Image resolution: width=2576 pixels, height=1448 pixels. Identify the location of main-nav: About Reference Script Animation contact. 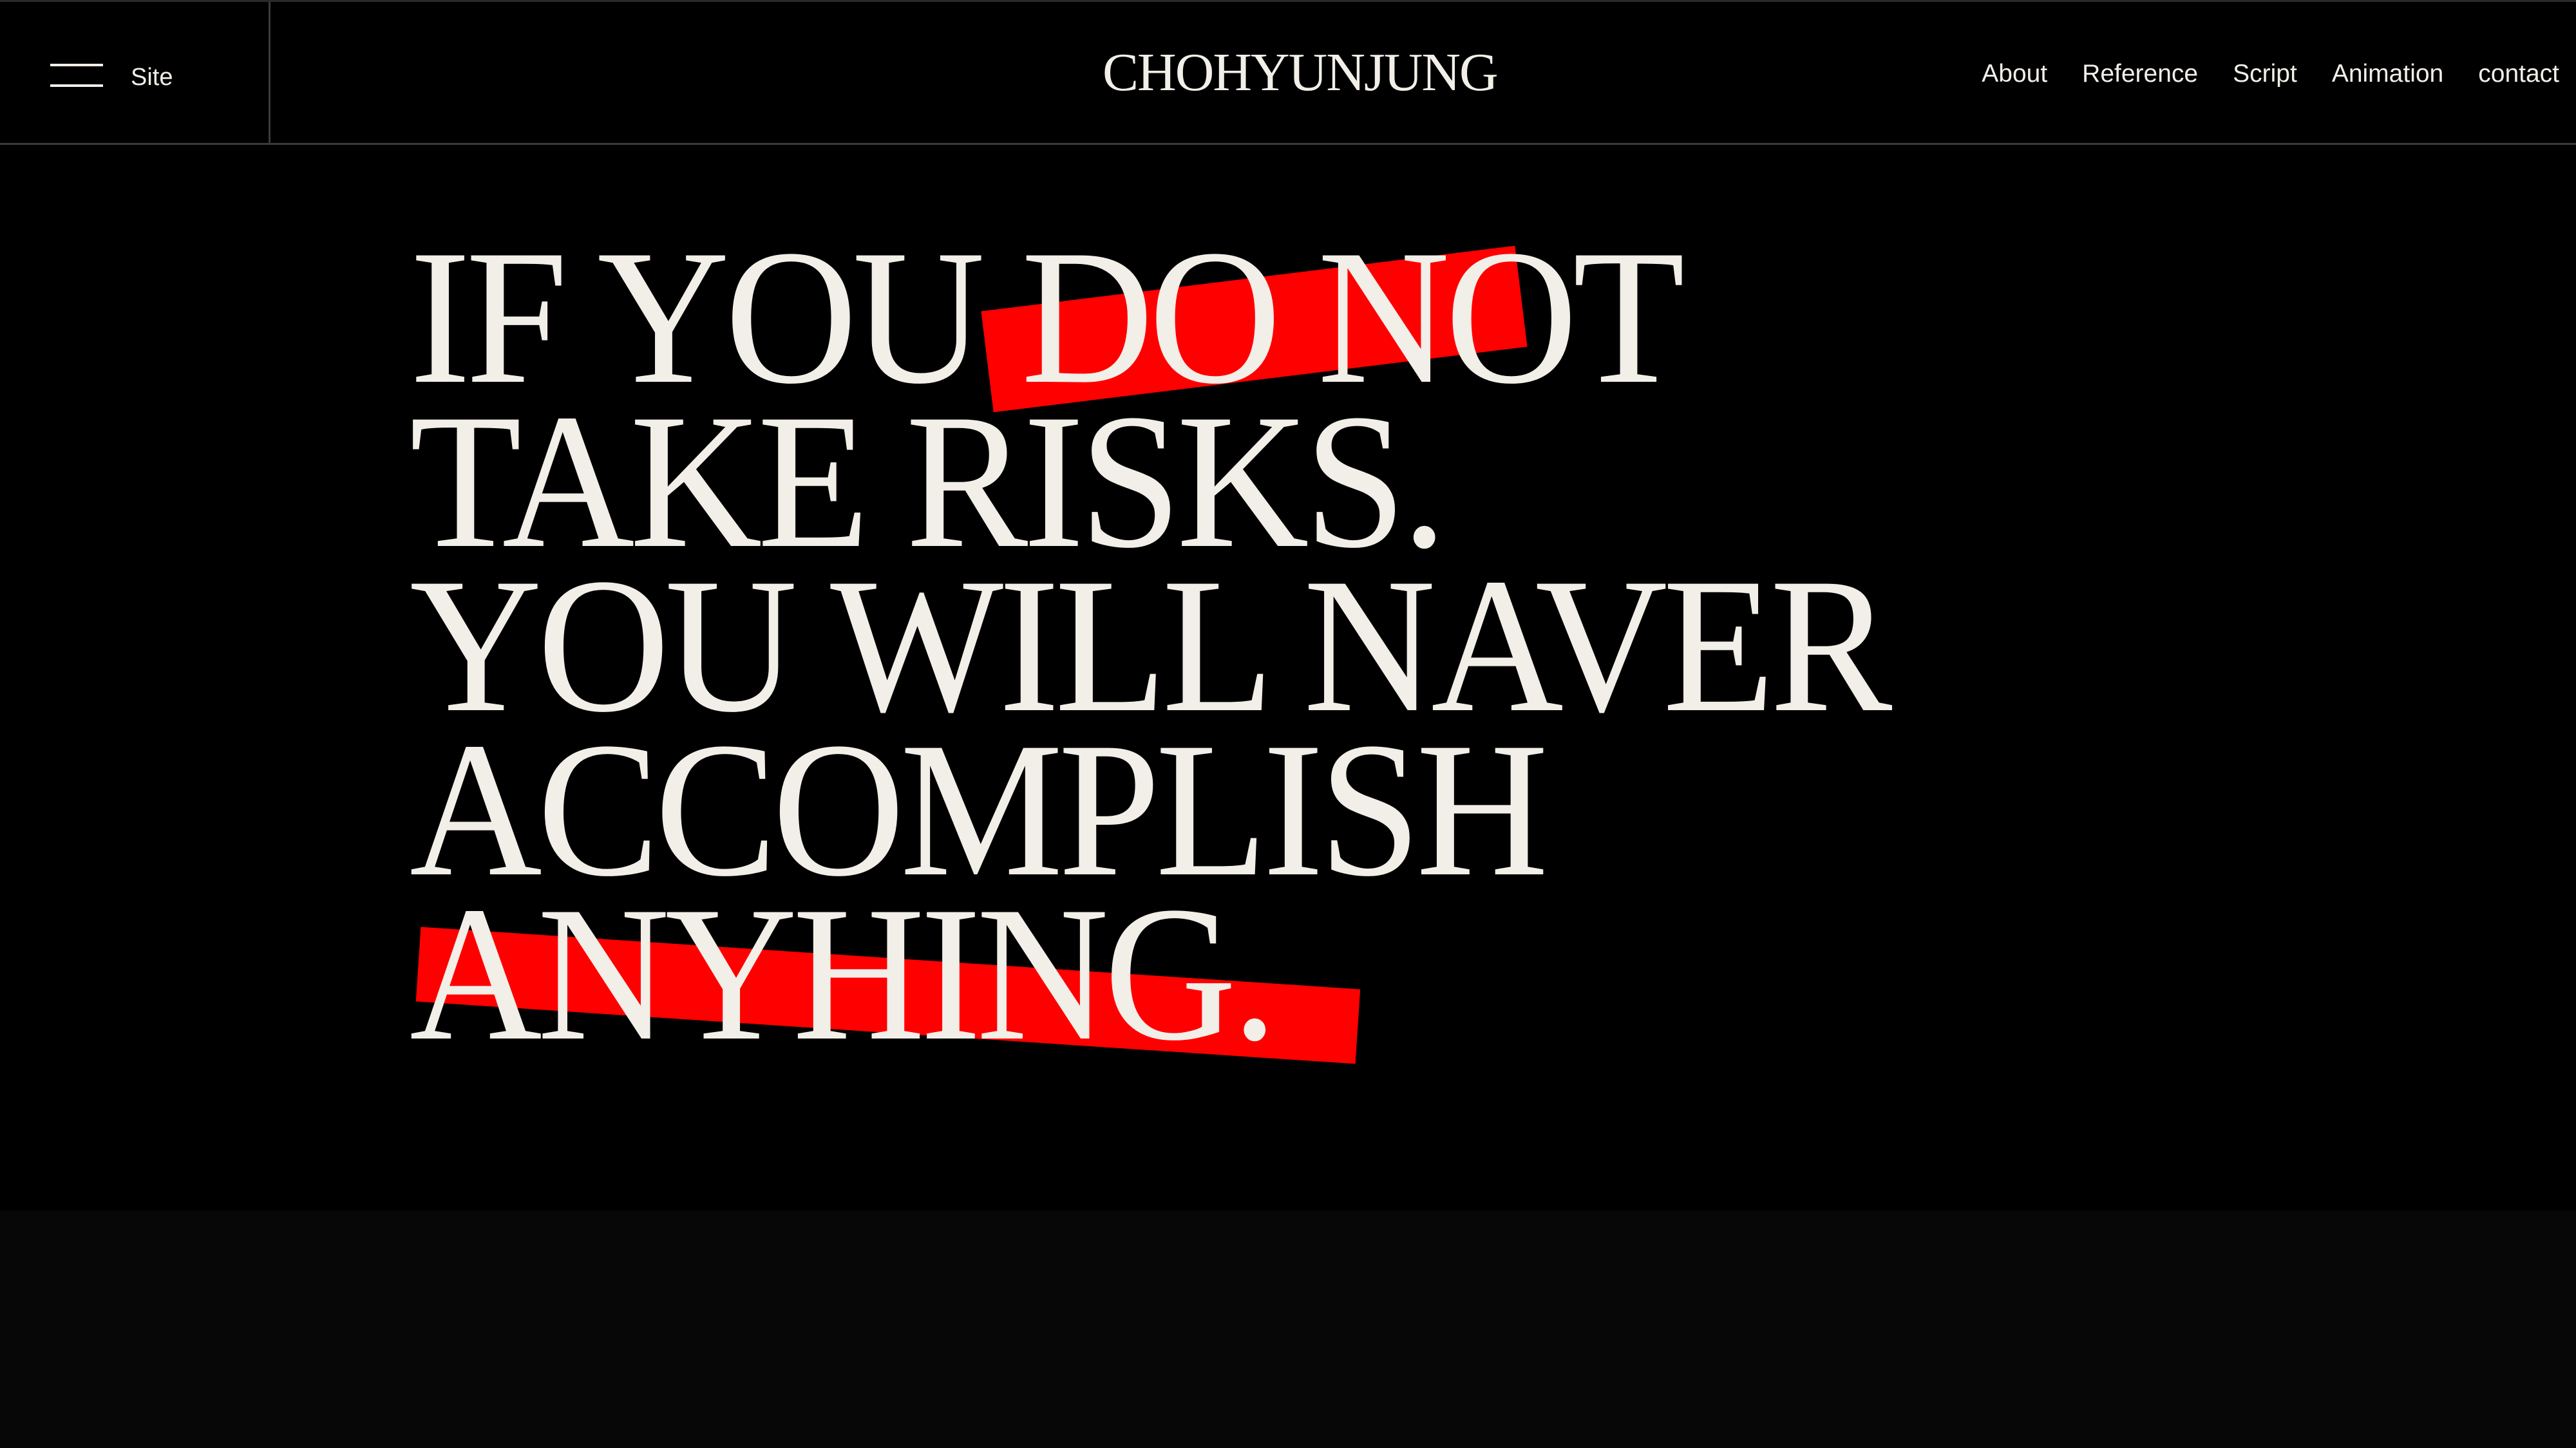
(2270, 74).